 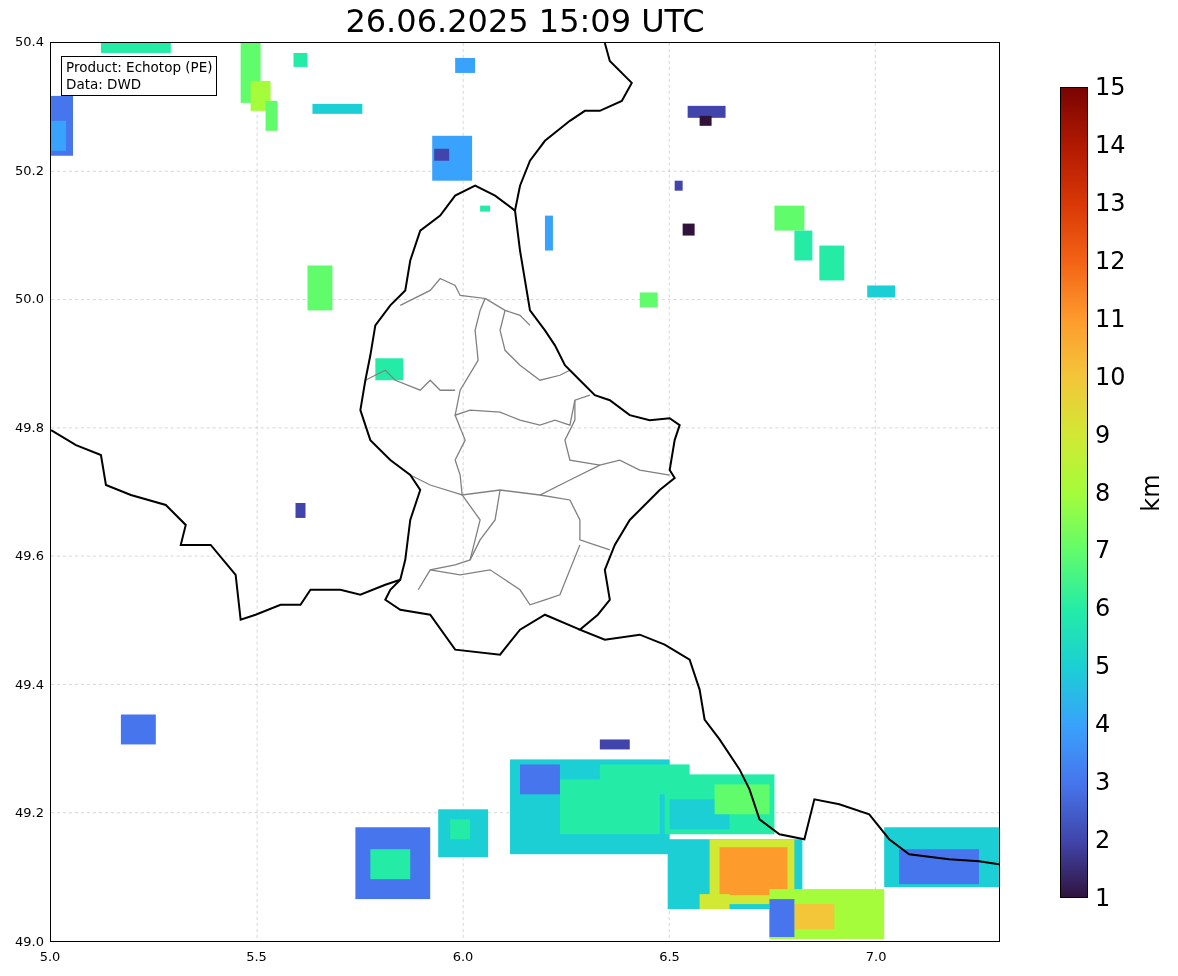 I want to click on x-tick-label: 7.0, so click(x=876, y=956).